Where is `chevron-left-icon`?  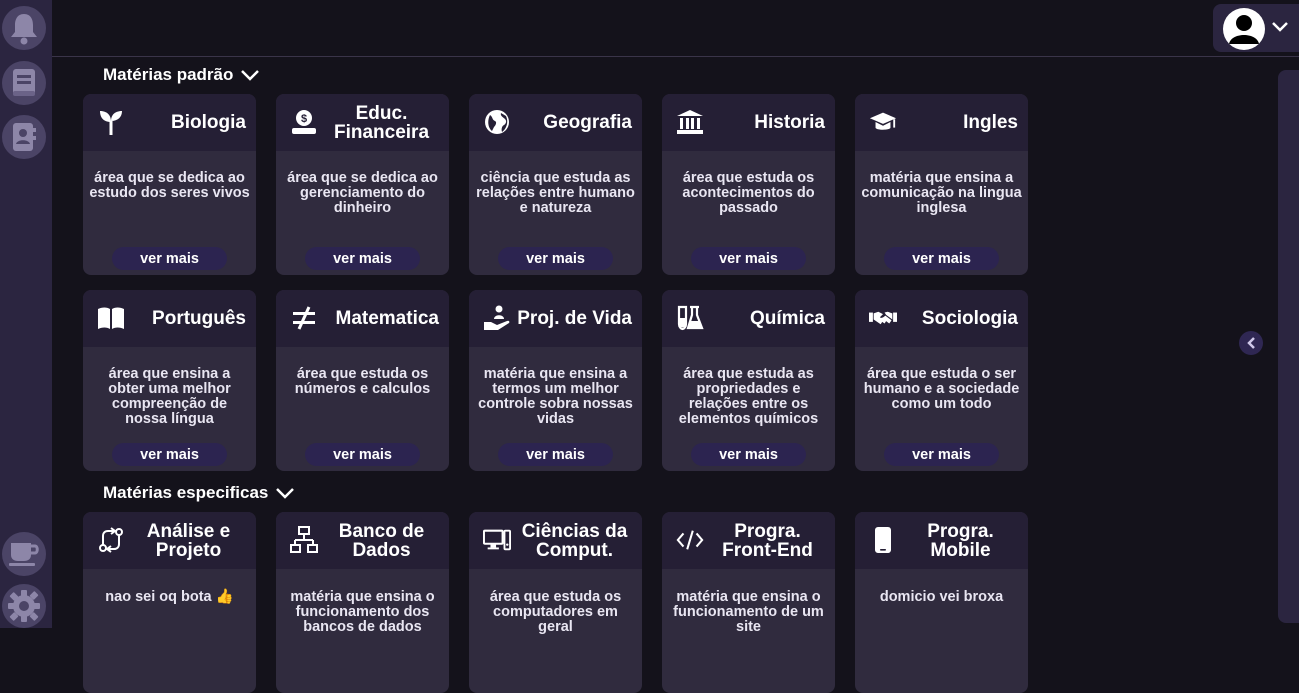
chevron-left-icon is located at coordinates (1251, 343).